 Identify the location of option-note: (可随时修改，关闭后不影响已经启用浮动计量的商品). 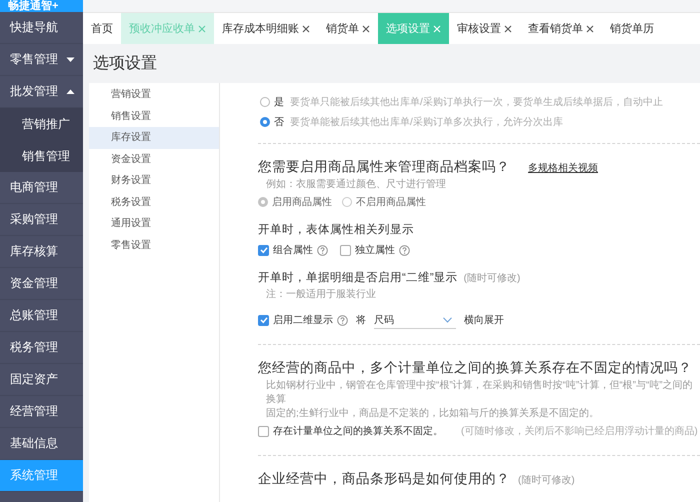
(579, 431).